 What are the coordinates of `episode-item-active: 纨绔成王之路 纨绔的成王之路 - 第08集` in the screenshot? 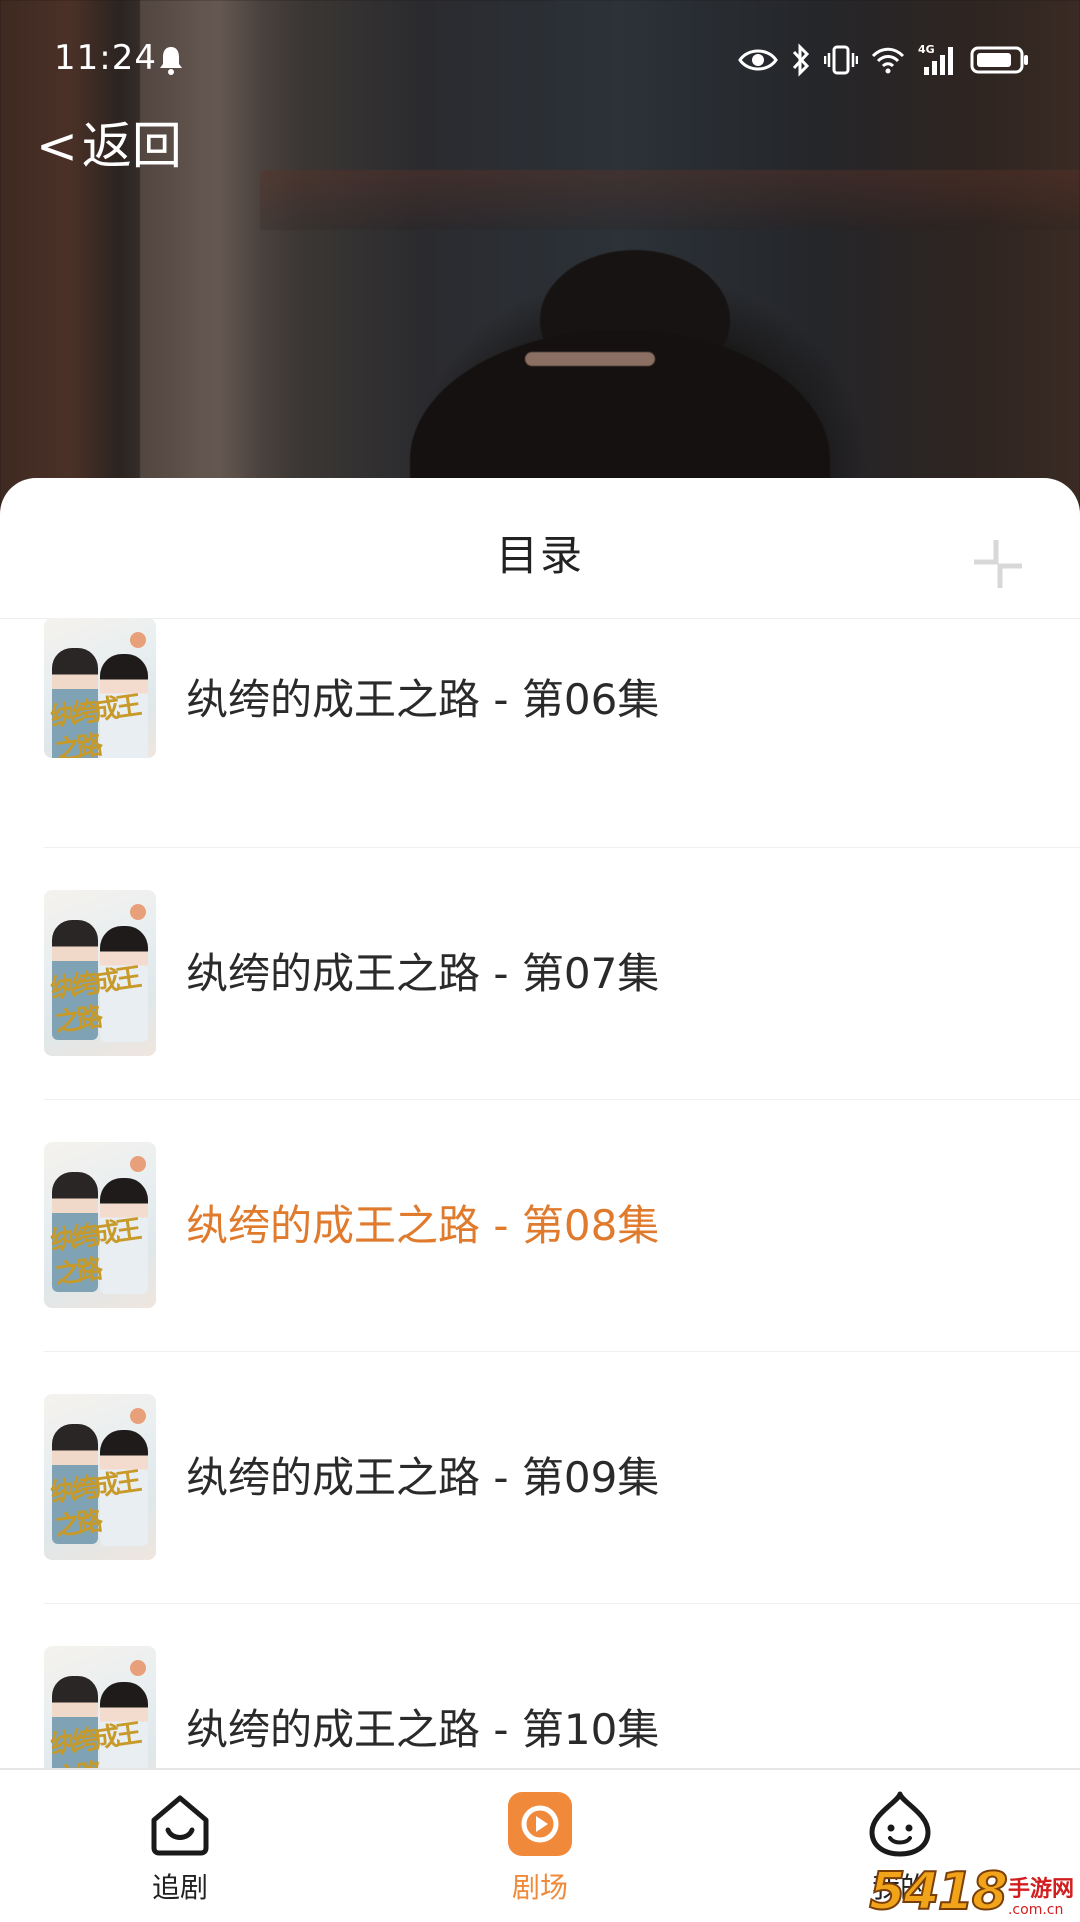 It's located at (540, 1226).